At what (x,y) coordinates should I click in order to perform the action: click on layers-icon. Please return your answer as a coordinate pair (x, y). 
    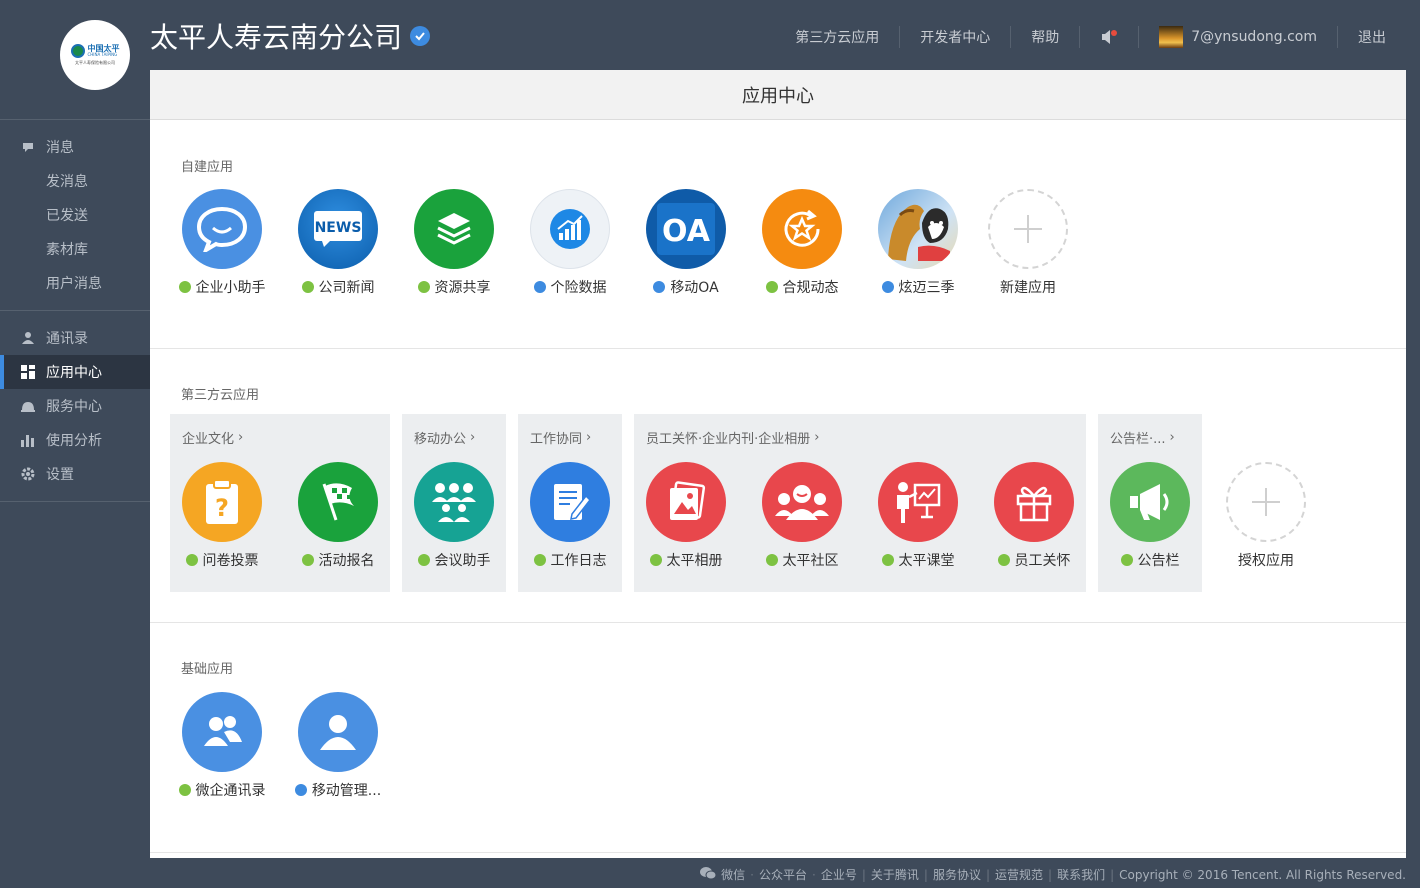
    Looking at the image, I should click on (454, 229).